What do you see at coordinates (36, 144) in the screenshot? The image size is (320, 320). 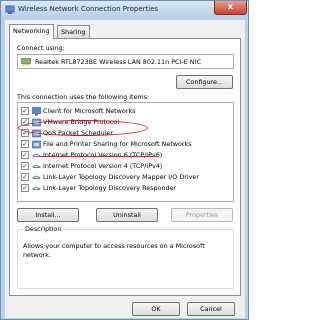 I see `network-service-icon` at bounding box center [36, 144].